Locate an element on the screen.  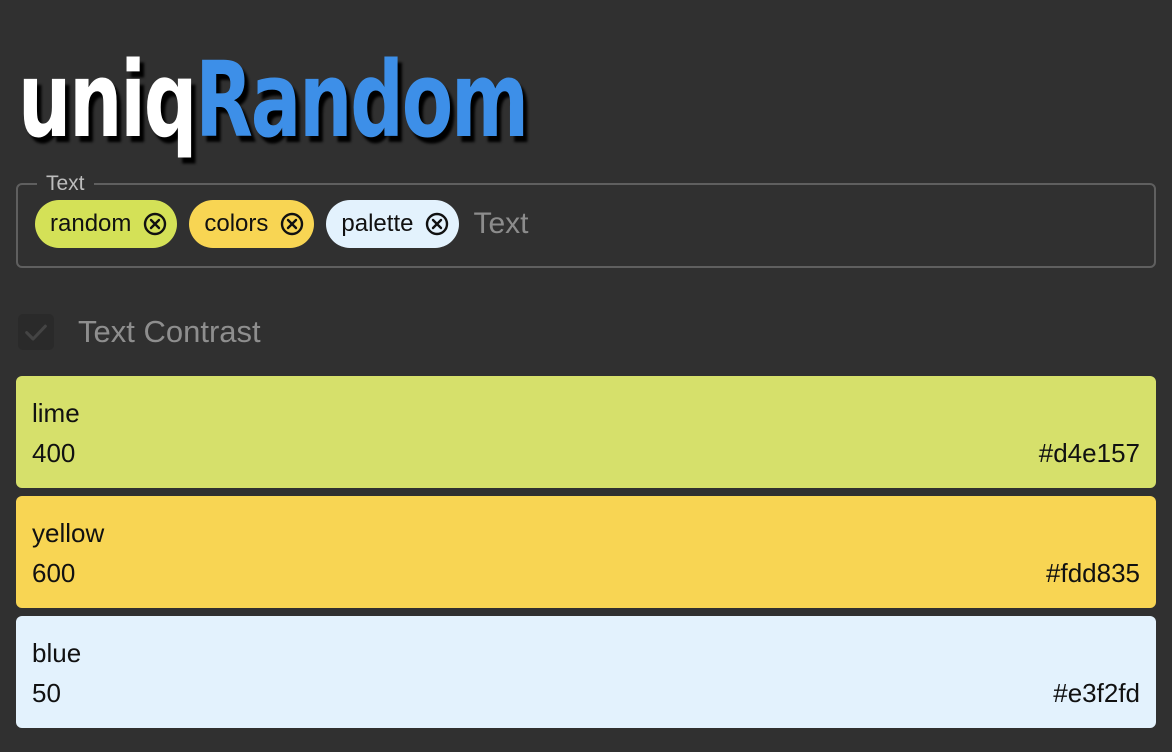
chip-random: random is located at coordinates (106, 224).